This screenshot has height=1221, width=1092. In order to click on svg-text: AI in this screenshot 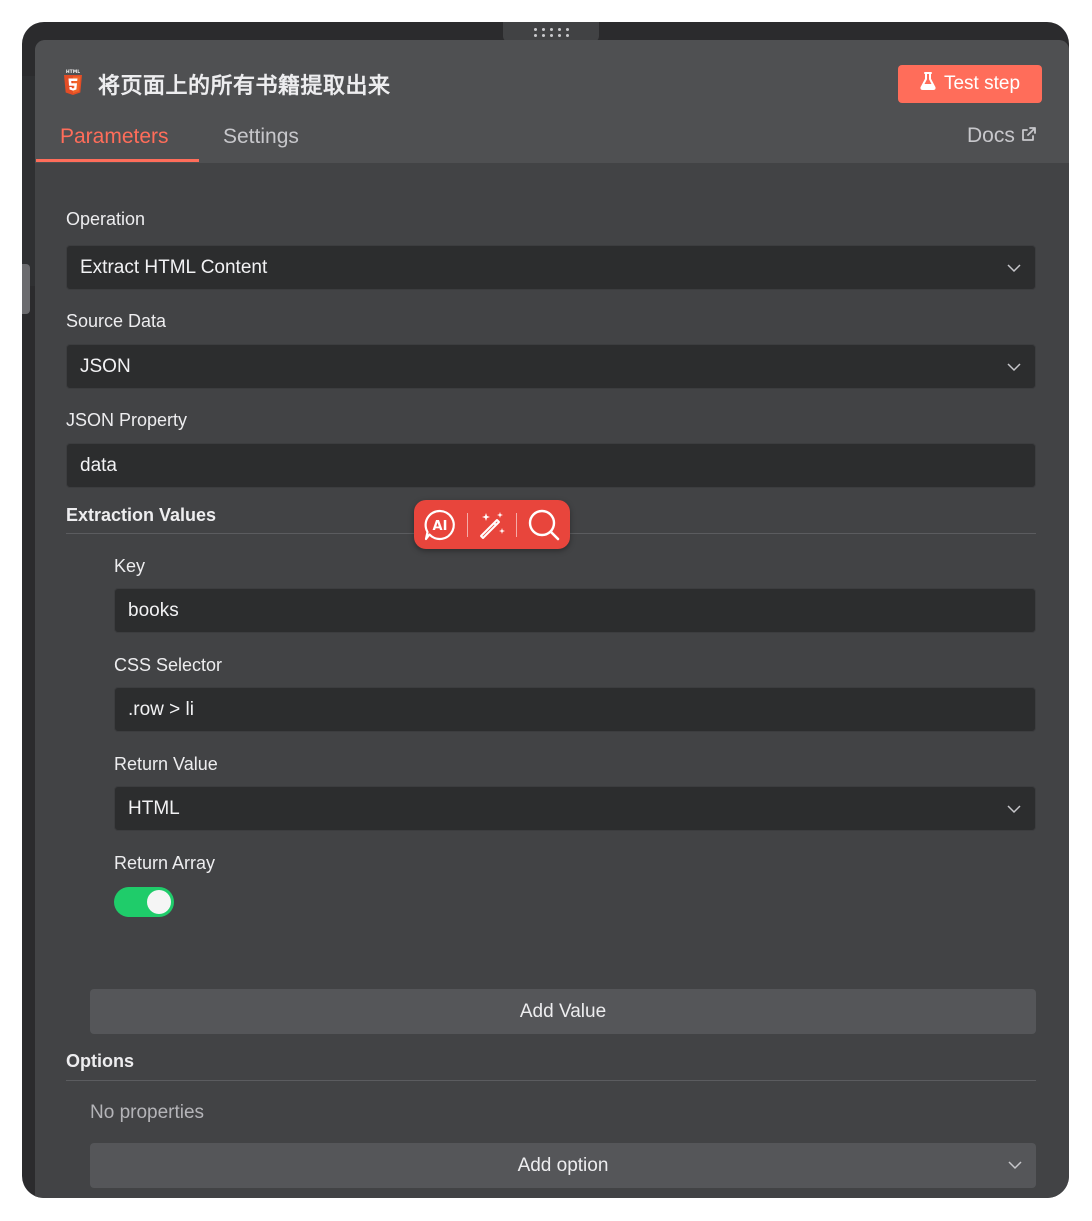, I will do `click(440, 526)`.